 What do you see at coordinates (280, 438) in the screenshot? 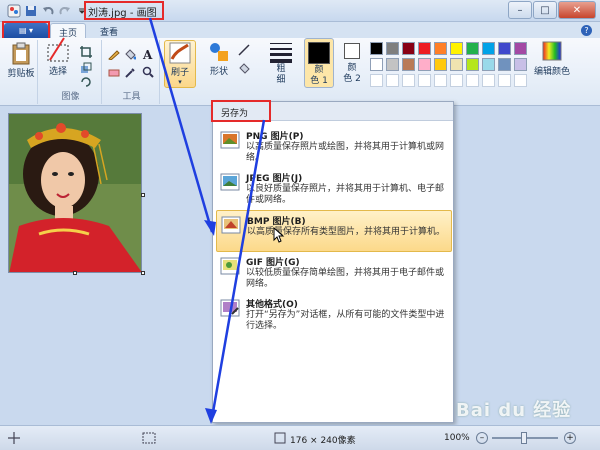
I see `image-size-icon` at bounding box center [280, 438].